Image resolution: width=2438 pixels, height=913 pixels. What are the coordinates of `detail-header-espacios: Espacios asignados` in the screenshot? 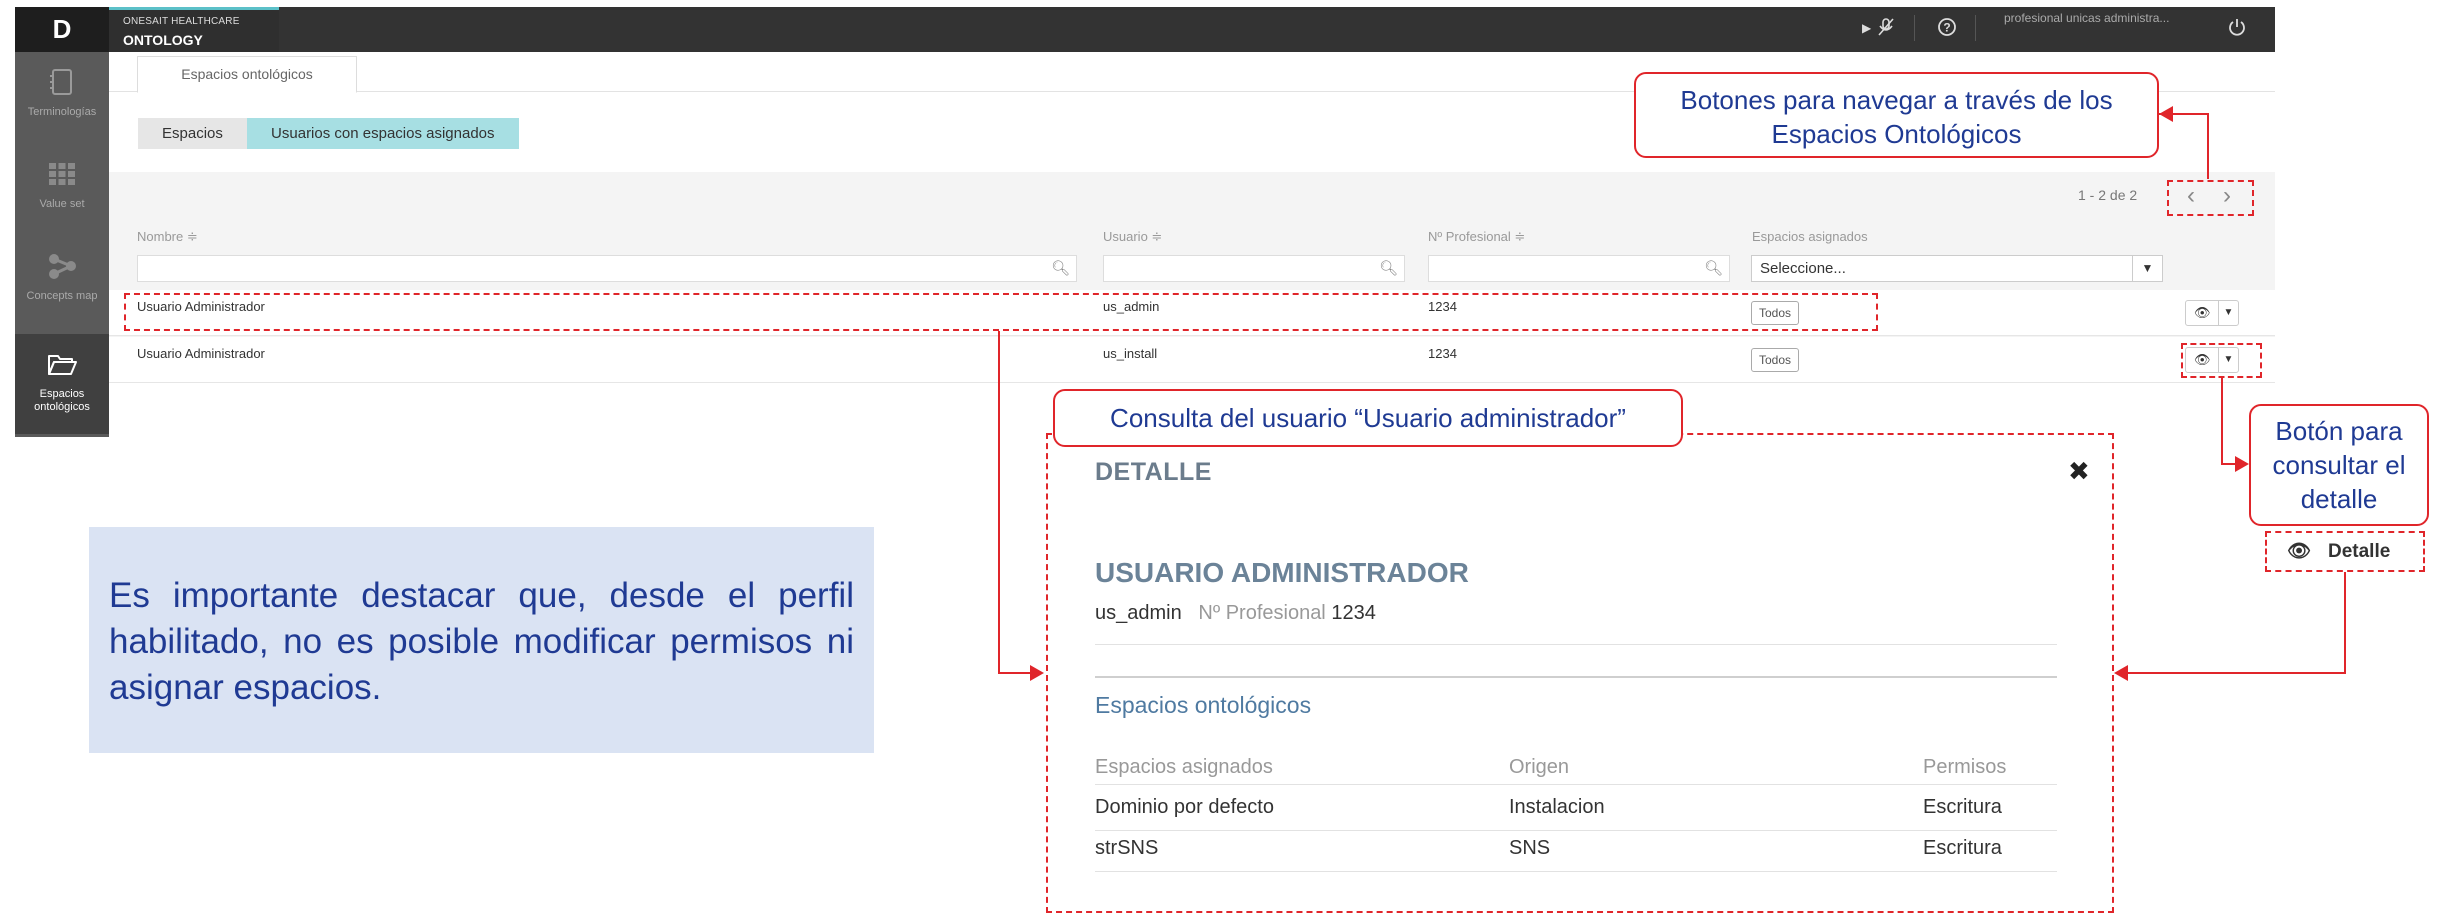 It's located at (1184, 767).